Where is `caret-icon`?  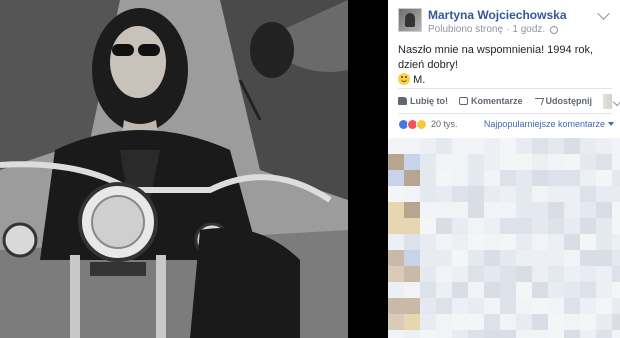 caret-icon is located at coordinates (611, 124).